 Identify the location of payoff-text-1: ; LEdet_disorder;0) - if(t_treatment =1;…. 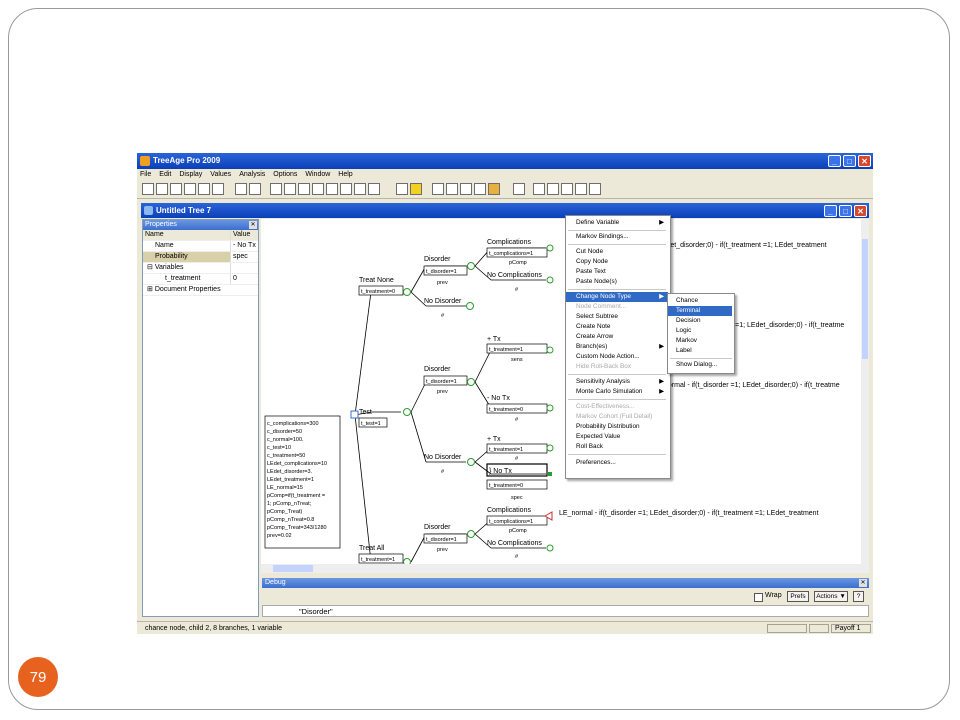
(740, 245).